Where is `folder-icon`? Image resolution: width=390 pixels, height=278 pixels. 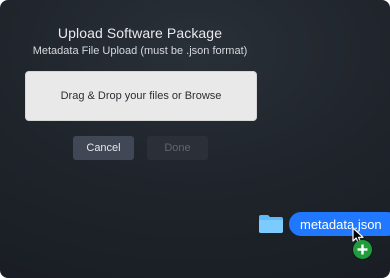
folder-icon is located at coordinates (271, 224).